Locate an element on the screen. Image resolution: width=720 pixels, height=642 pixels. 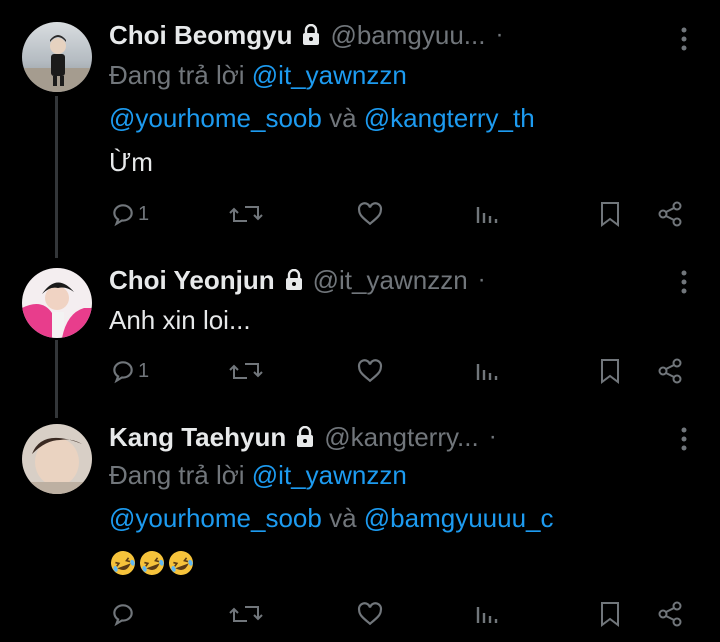
tweet-header: Choi Beomgyu @bamgyuu... · is located at coordinates (306, 35).